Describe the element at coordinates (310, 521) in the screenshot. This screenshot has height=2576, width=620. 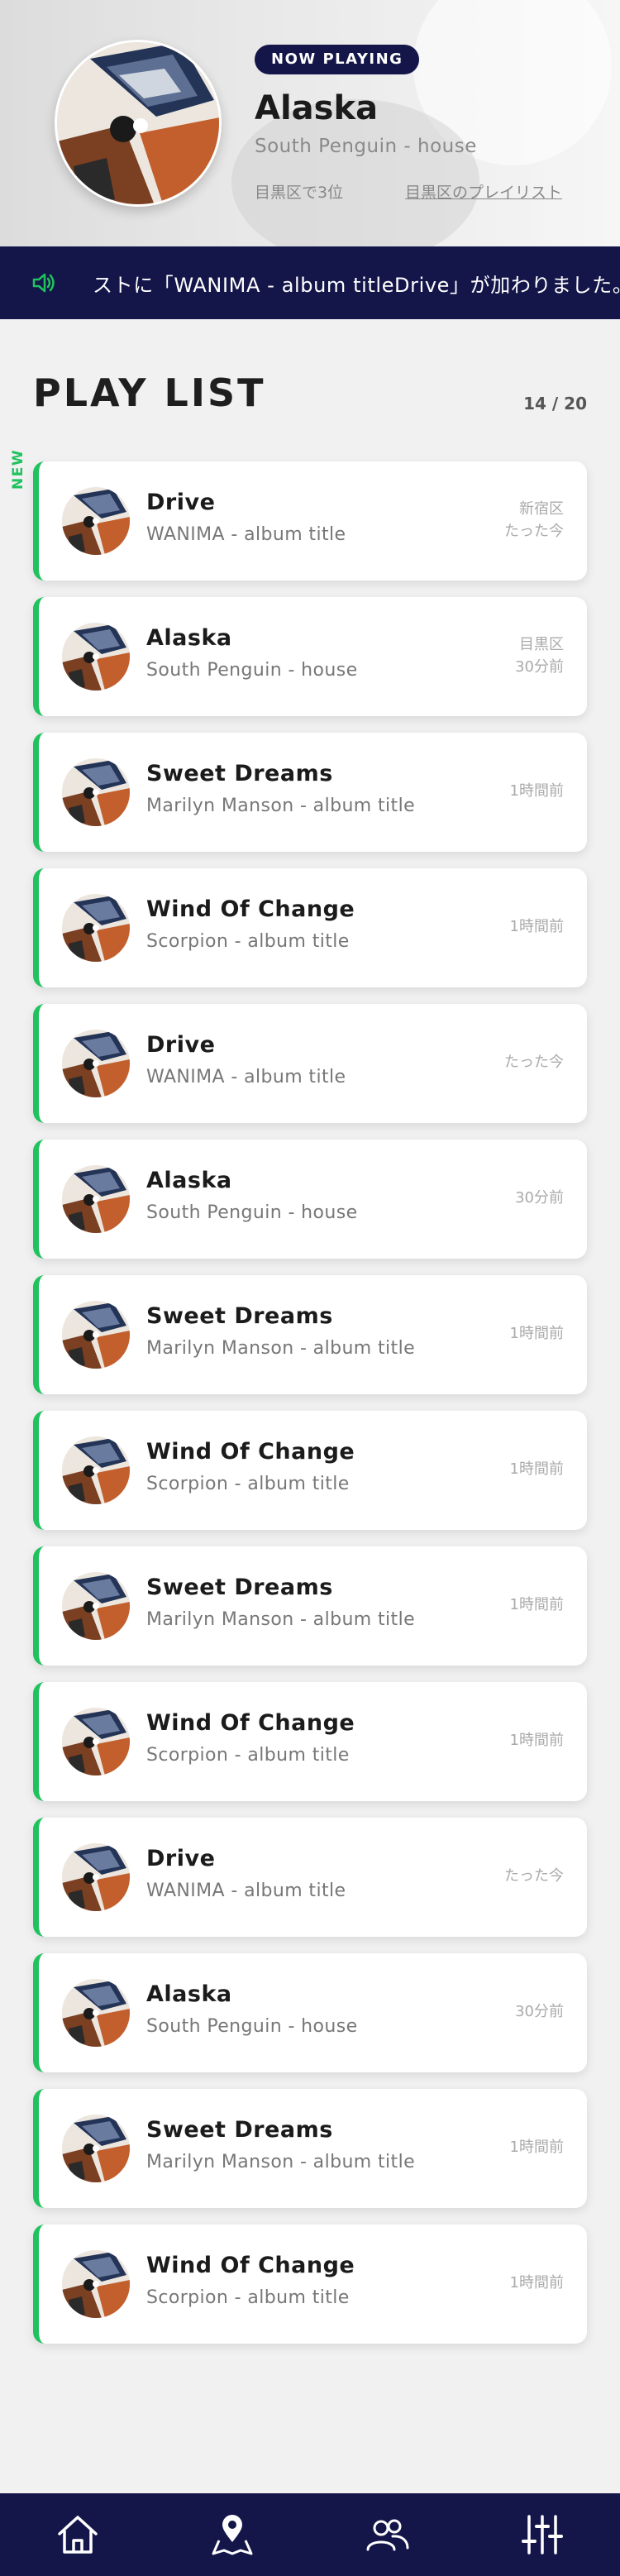
I see `playlist-card: Drive WANIMA - album title 新宿区 たった今` at that location.